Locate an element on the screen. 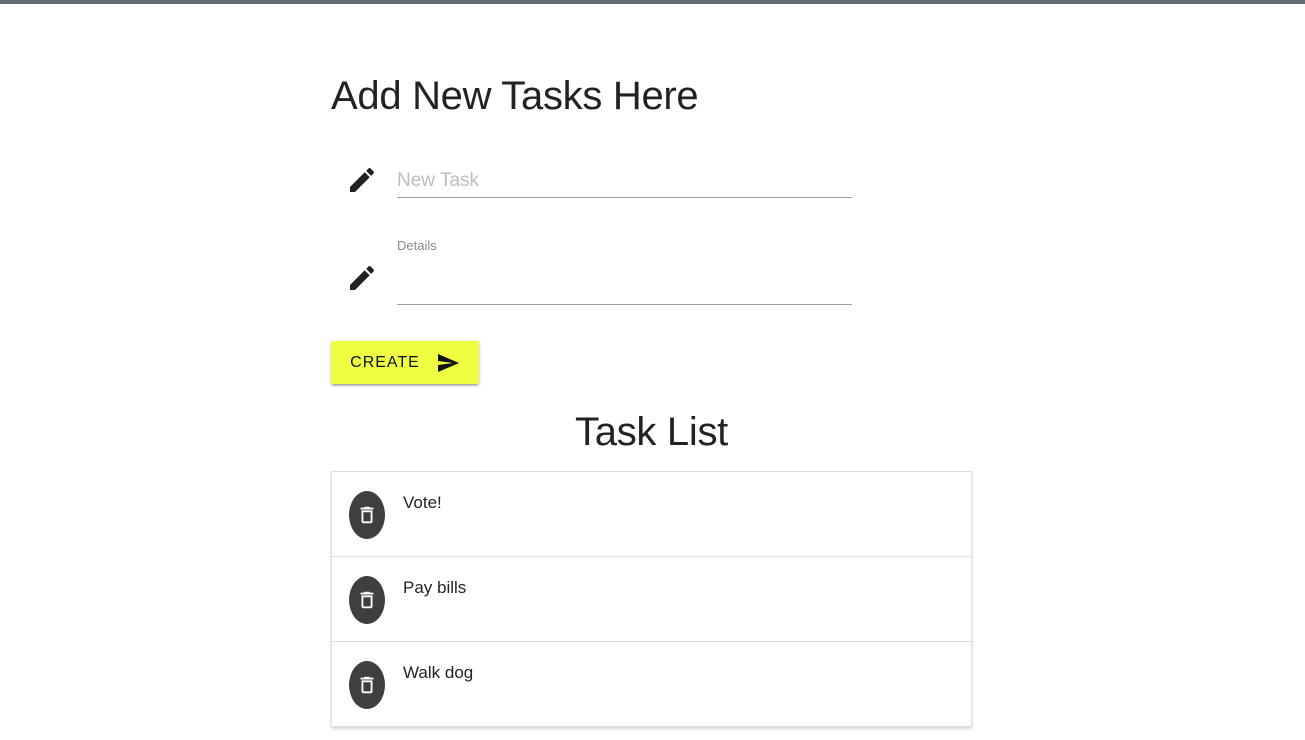 This screenshot has width=1305, height=740. details-field-row: Details is located at coordinates (592, 270).